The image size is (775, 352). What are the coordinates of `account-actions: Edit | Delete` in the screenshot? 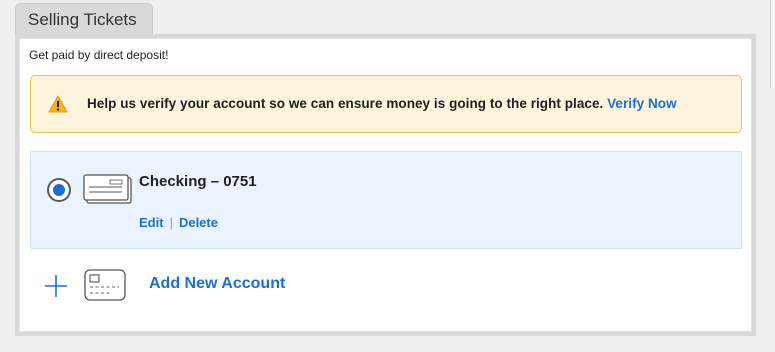 It's located at (178, 222).